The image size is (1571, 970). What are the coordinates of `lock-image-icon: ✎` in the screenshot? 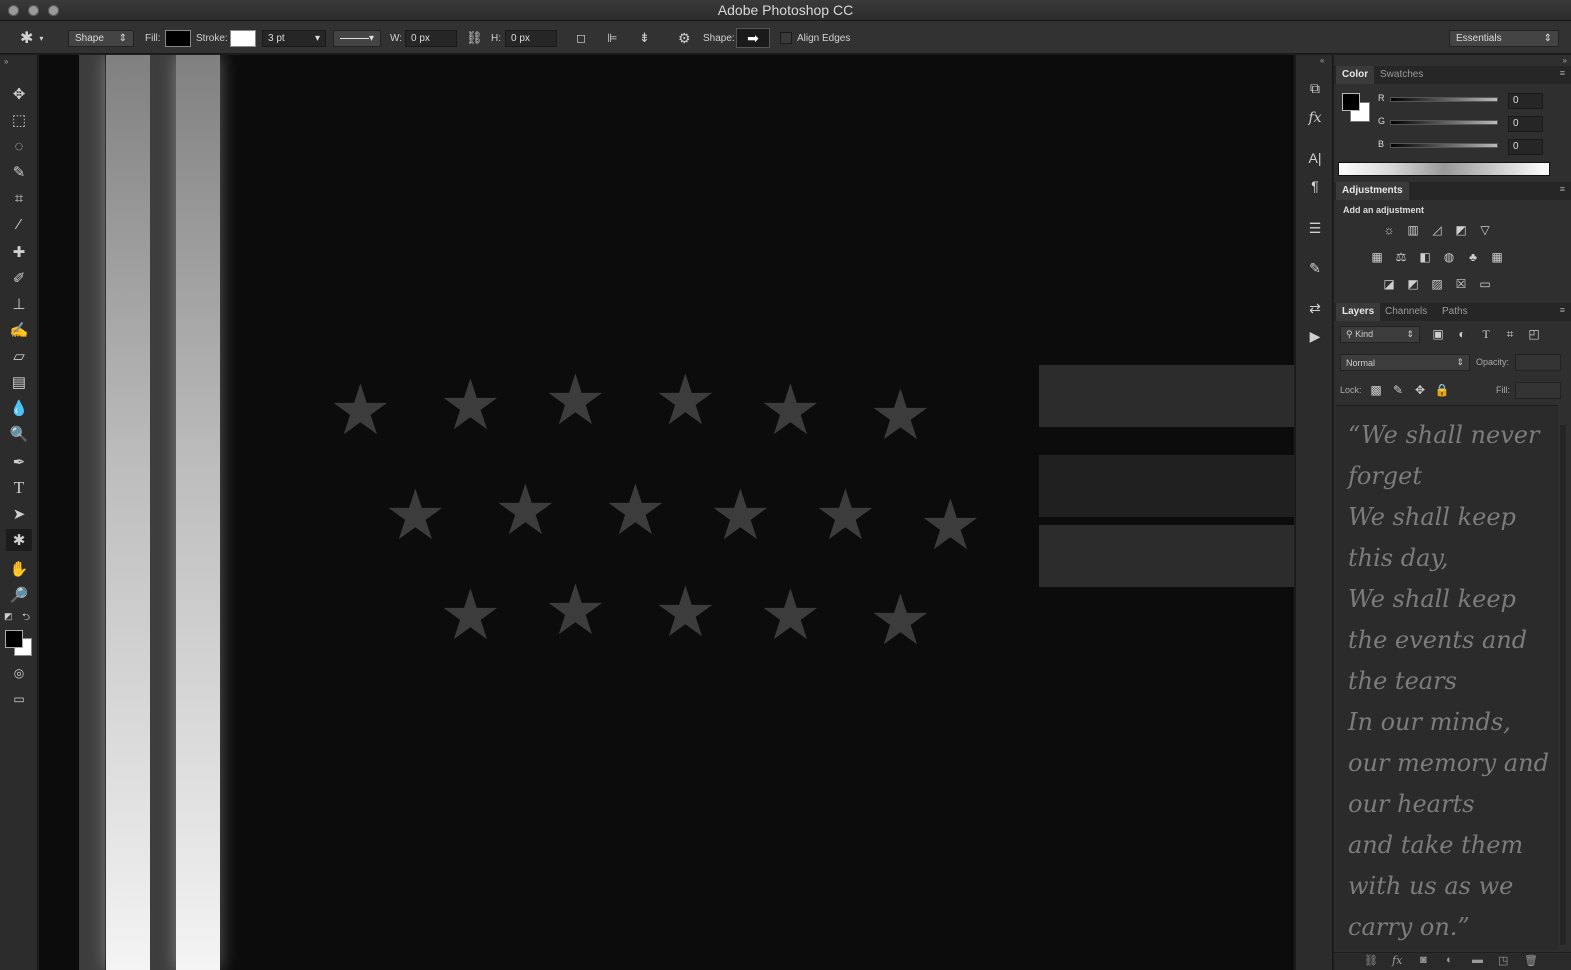 It's located at (1398, 390).